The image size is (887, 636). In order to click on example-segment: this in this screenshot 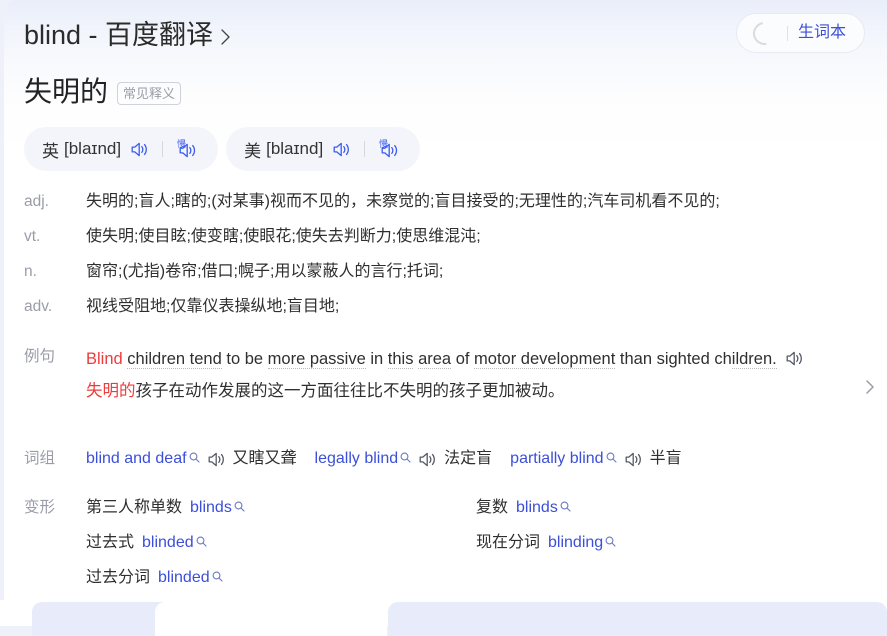, I will do `click(400, 359)`.